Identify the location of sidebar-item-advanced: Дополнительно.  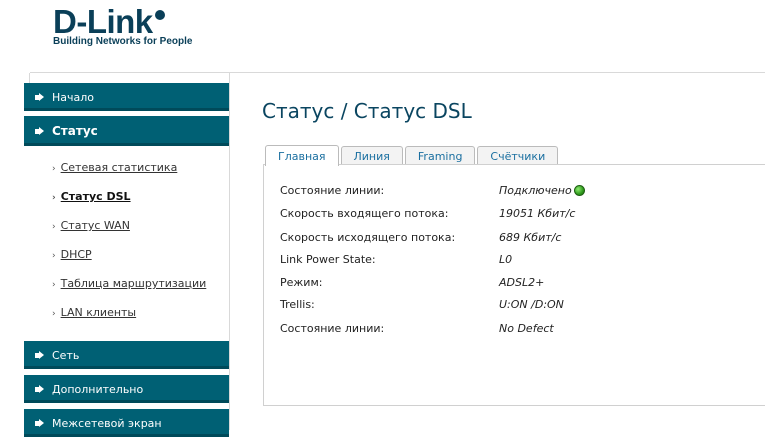
(126, 389).